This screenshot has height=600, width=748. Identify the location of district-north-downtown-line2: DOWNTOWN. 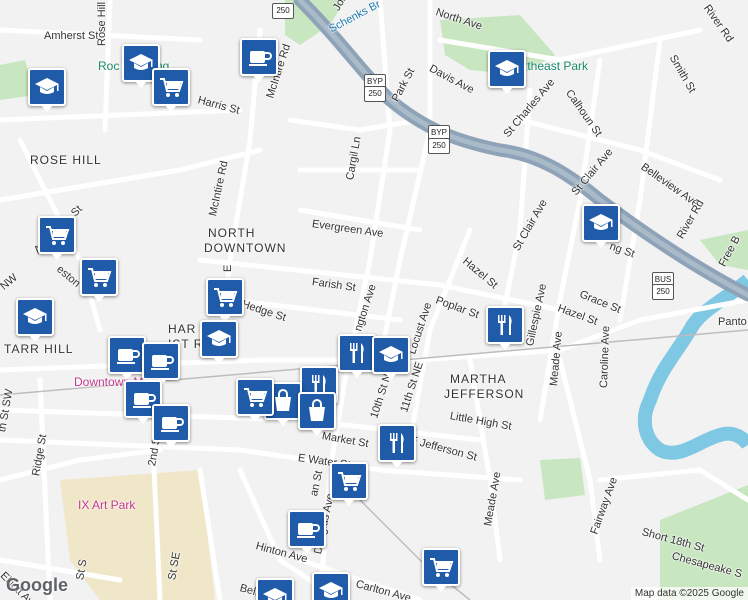
(245, 248).